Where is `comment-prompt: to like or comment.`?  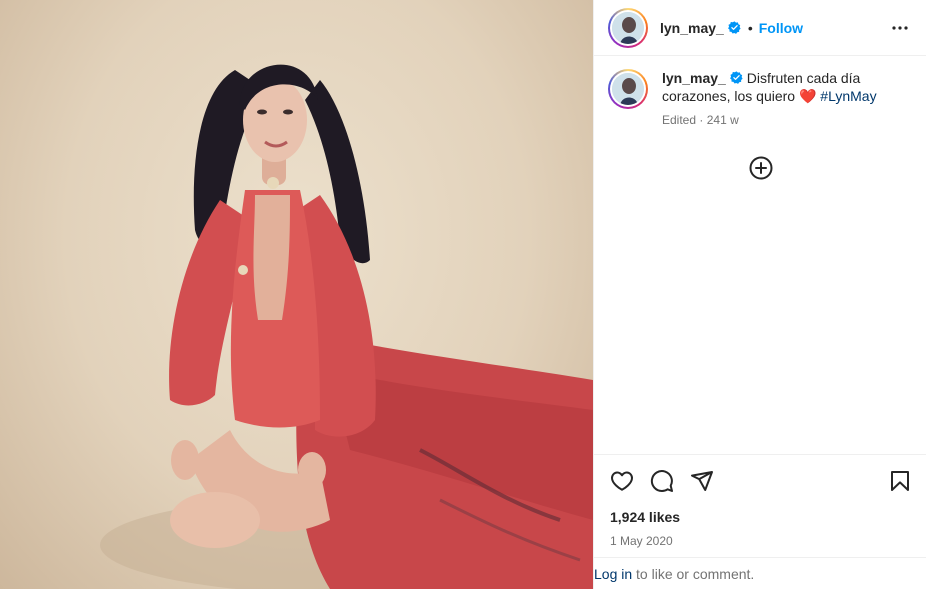 comment-prompt: to like or comment. is located at coordinates (693, 573).